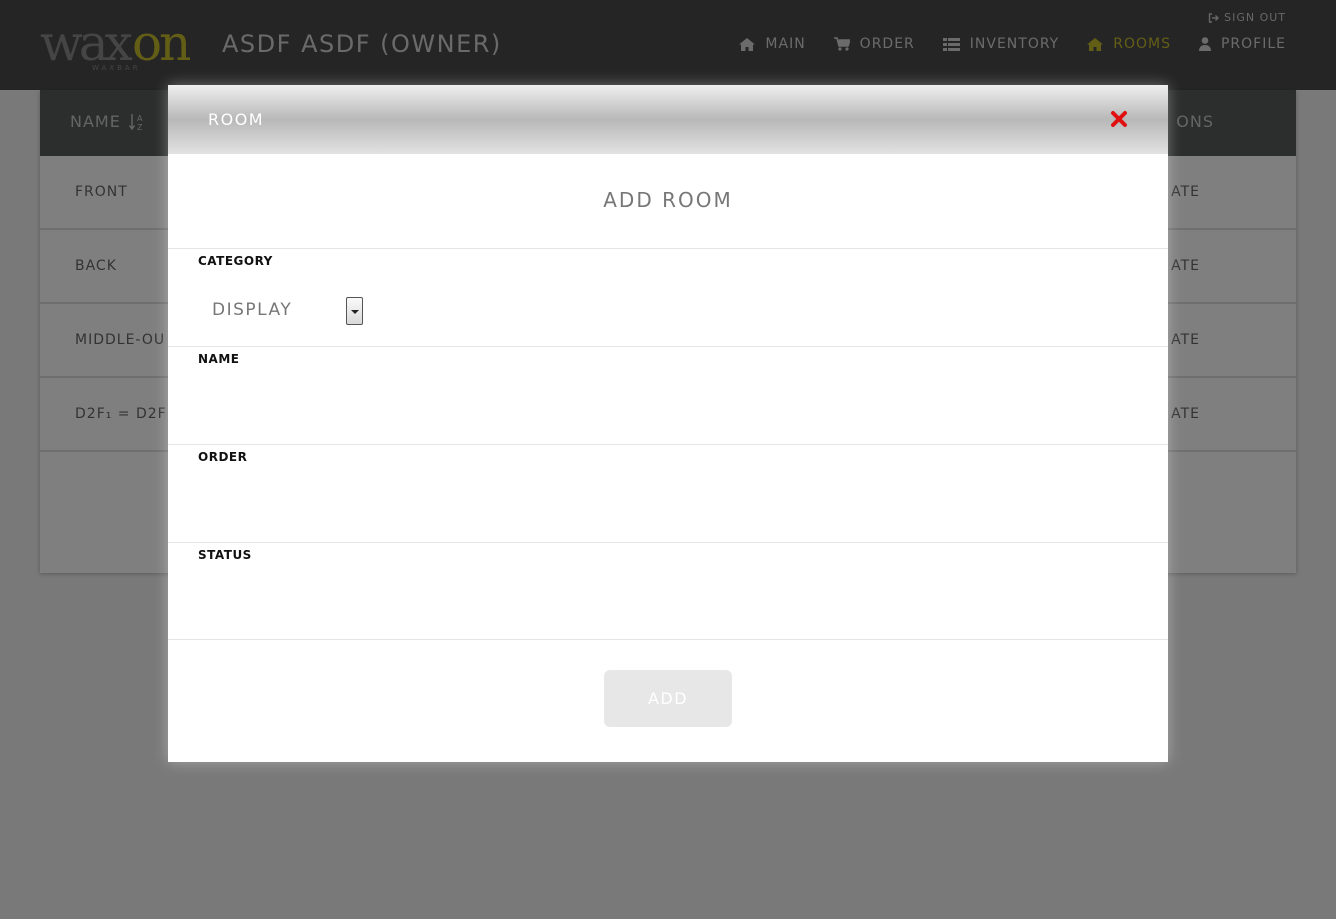  Describe the element at coordinates (668, 119) in the screenshot. I see `modal-header: ROOM` at that location.